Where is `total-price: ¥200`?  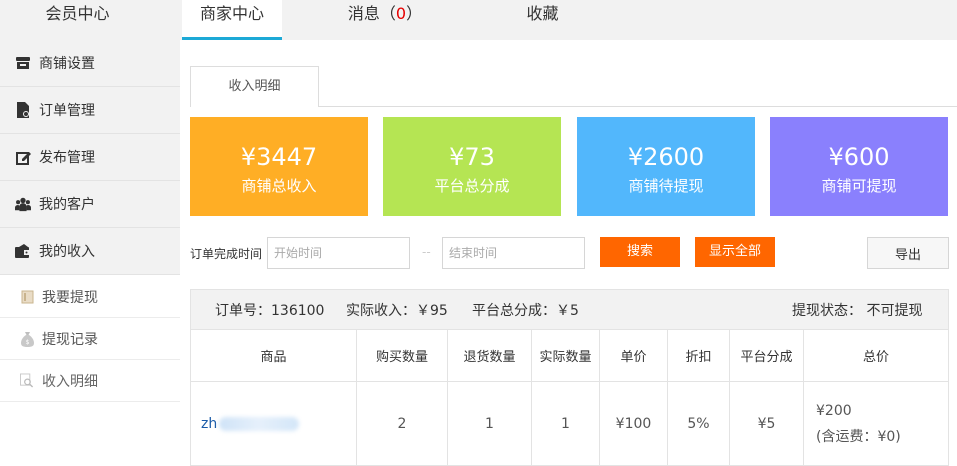
total-price: ¥200 is located at coordinates (834, 411).